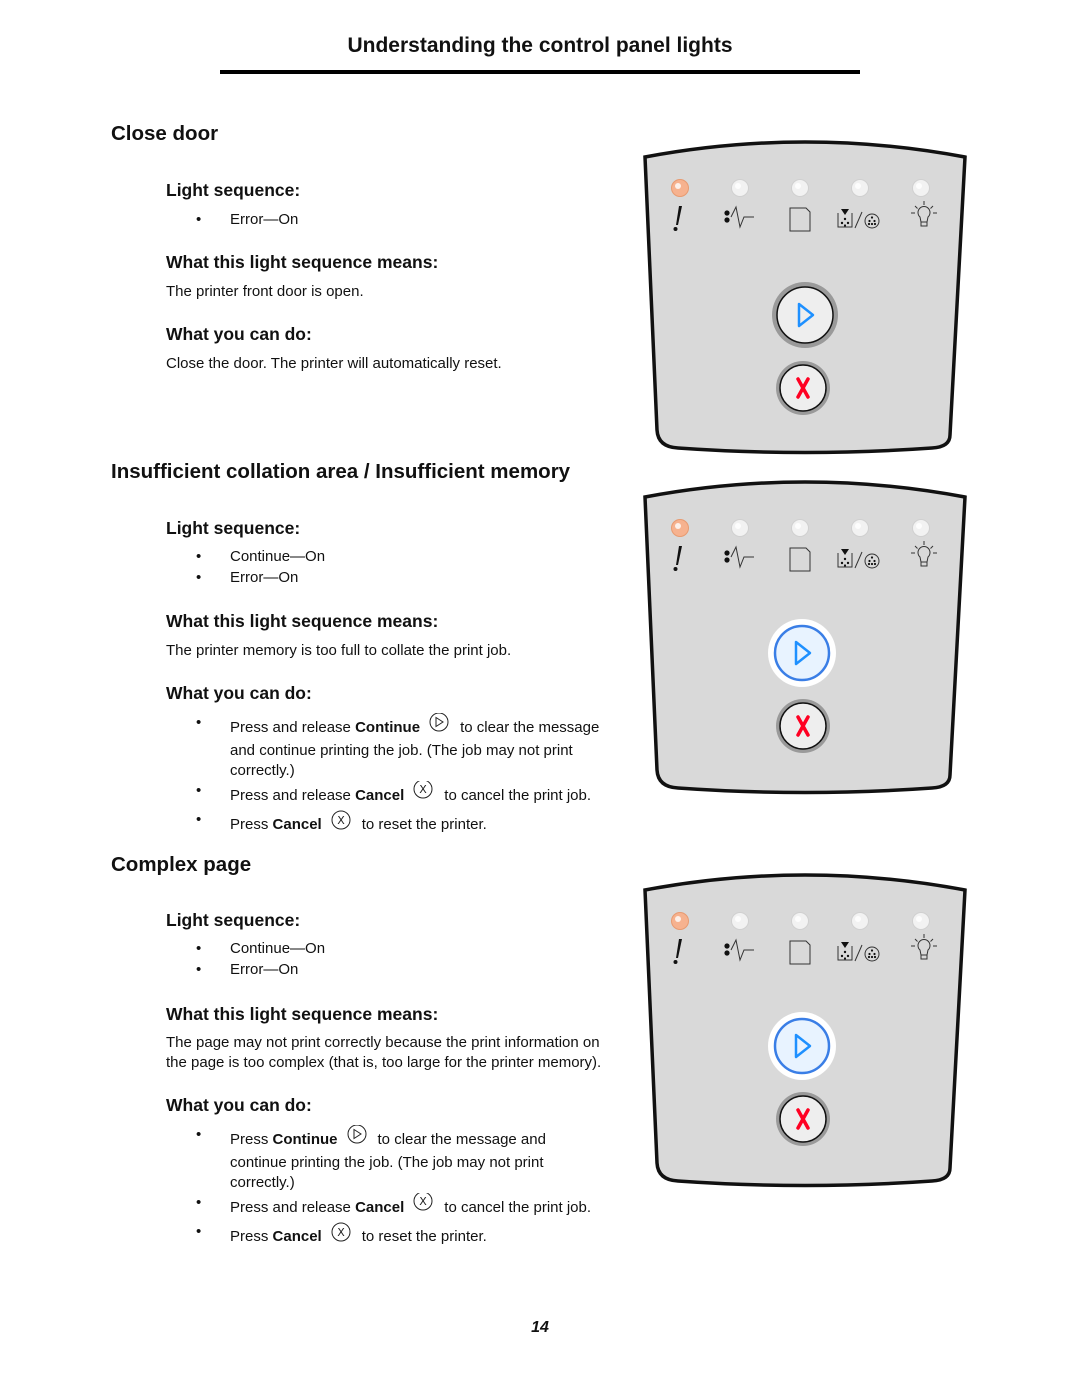  Describe the element at coordinates (540, 45) in the screenshot. I see `page-title: Understanding the control panel lights` at that location.